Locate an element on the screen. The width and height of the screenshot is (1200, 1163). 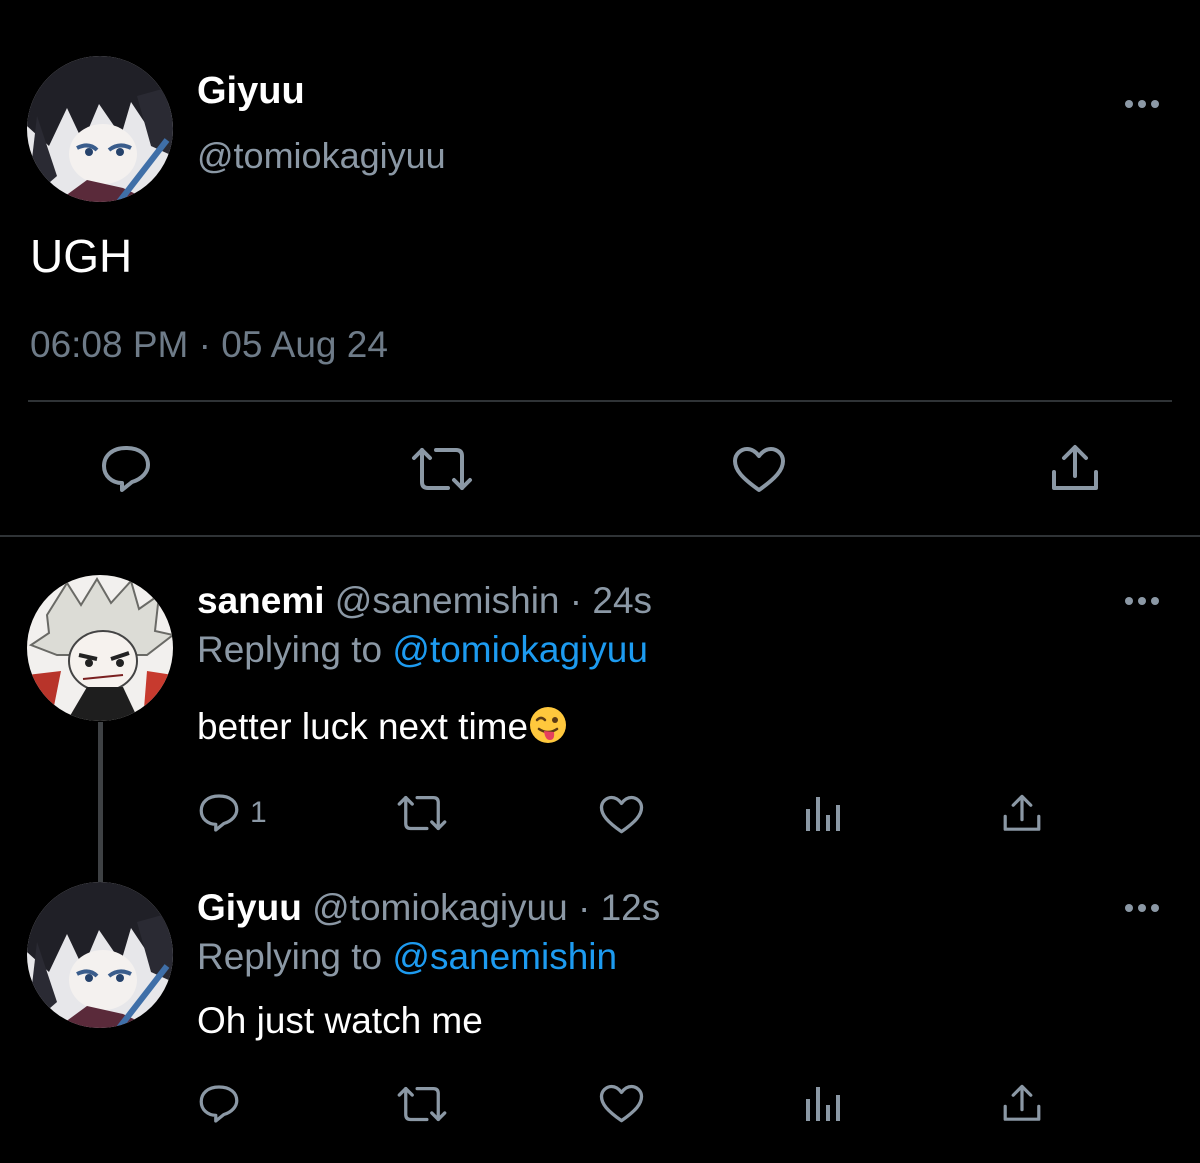
avatar-sanemi is located at coordinates (100, 648).